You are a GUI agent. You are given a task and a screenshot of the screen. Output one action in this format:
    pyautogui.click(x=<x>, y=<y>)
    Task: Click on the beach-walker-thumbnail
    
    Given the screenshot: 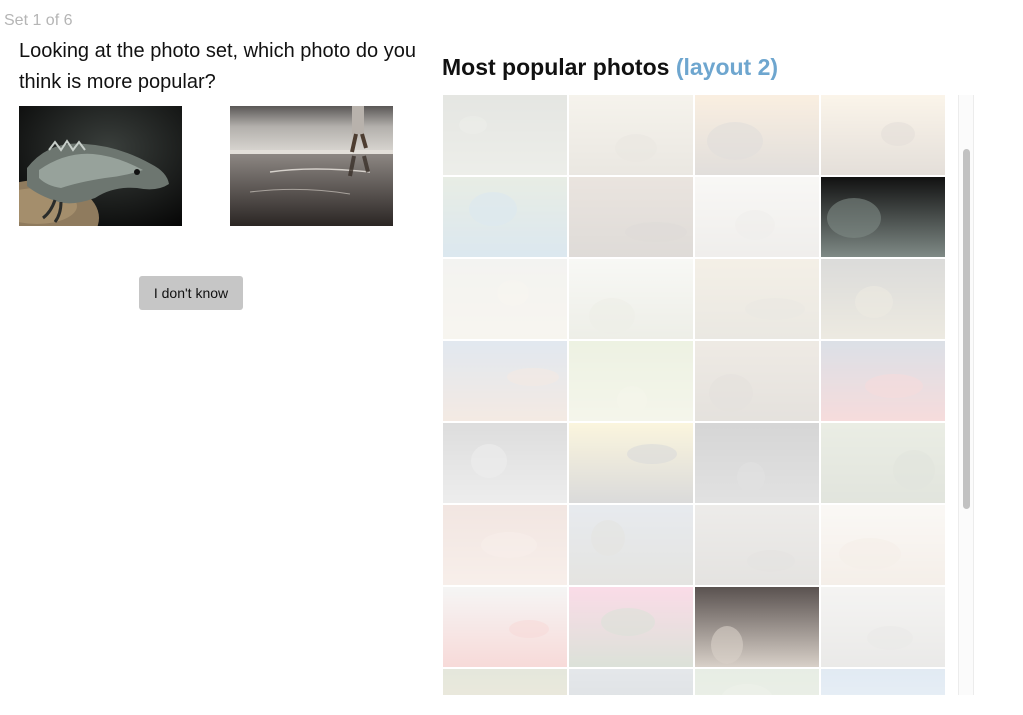 What is the action you would take?
    pyautogui.click(x=757, y=627)
    